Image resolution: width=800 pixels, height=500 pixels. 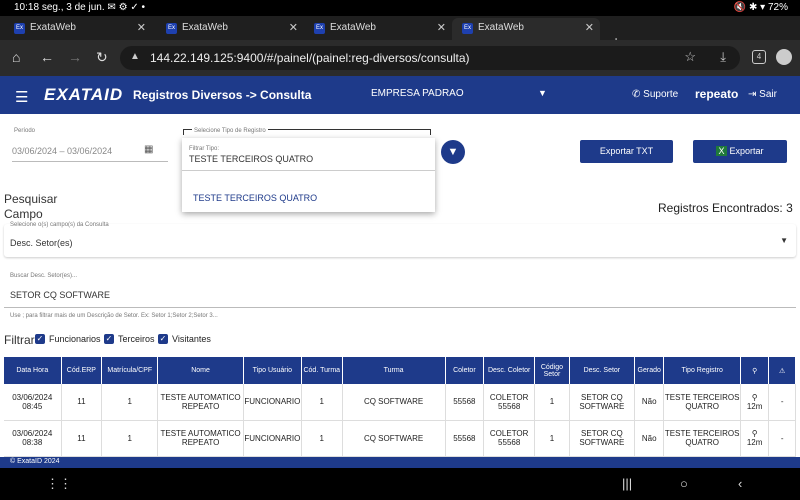 What do you see at coordinates (602, 402) in the screenshot?
I see `cell-sector-desc: SETOR CQ SOFTWARE` at bounding box center [602, 402].